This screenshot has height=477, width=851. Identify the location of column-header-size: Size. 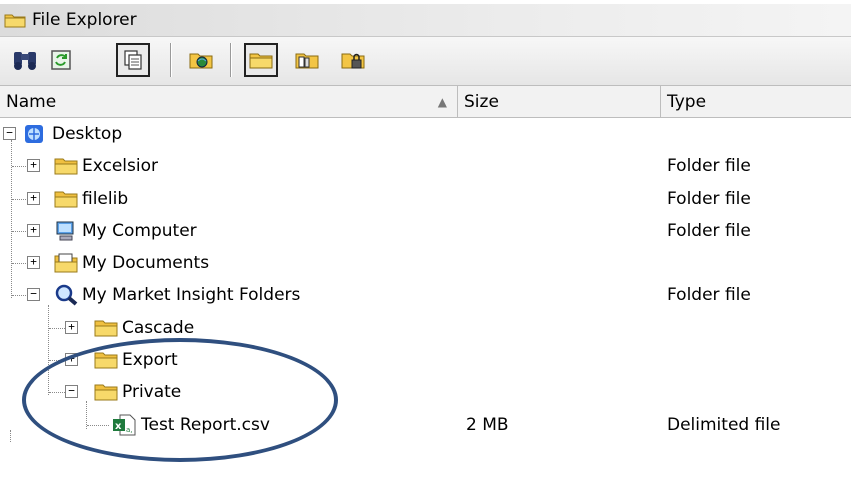
(559, 101).